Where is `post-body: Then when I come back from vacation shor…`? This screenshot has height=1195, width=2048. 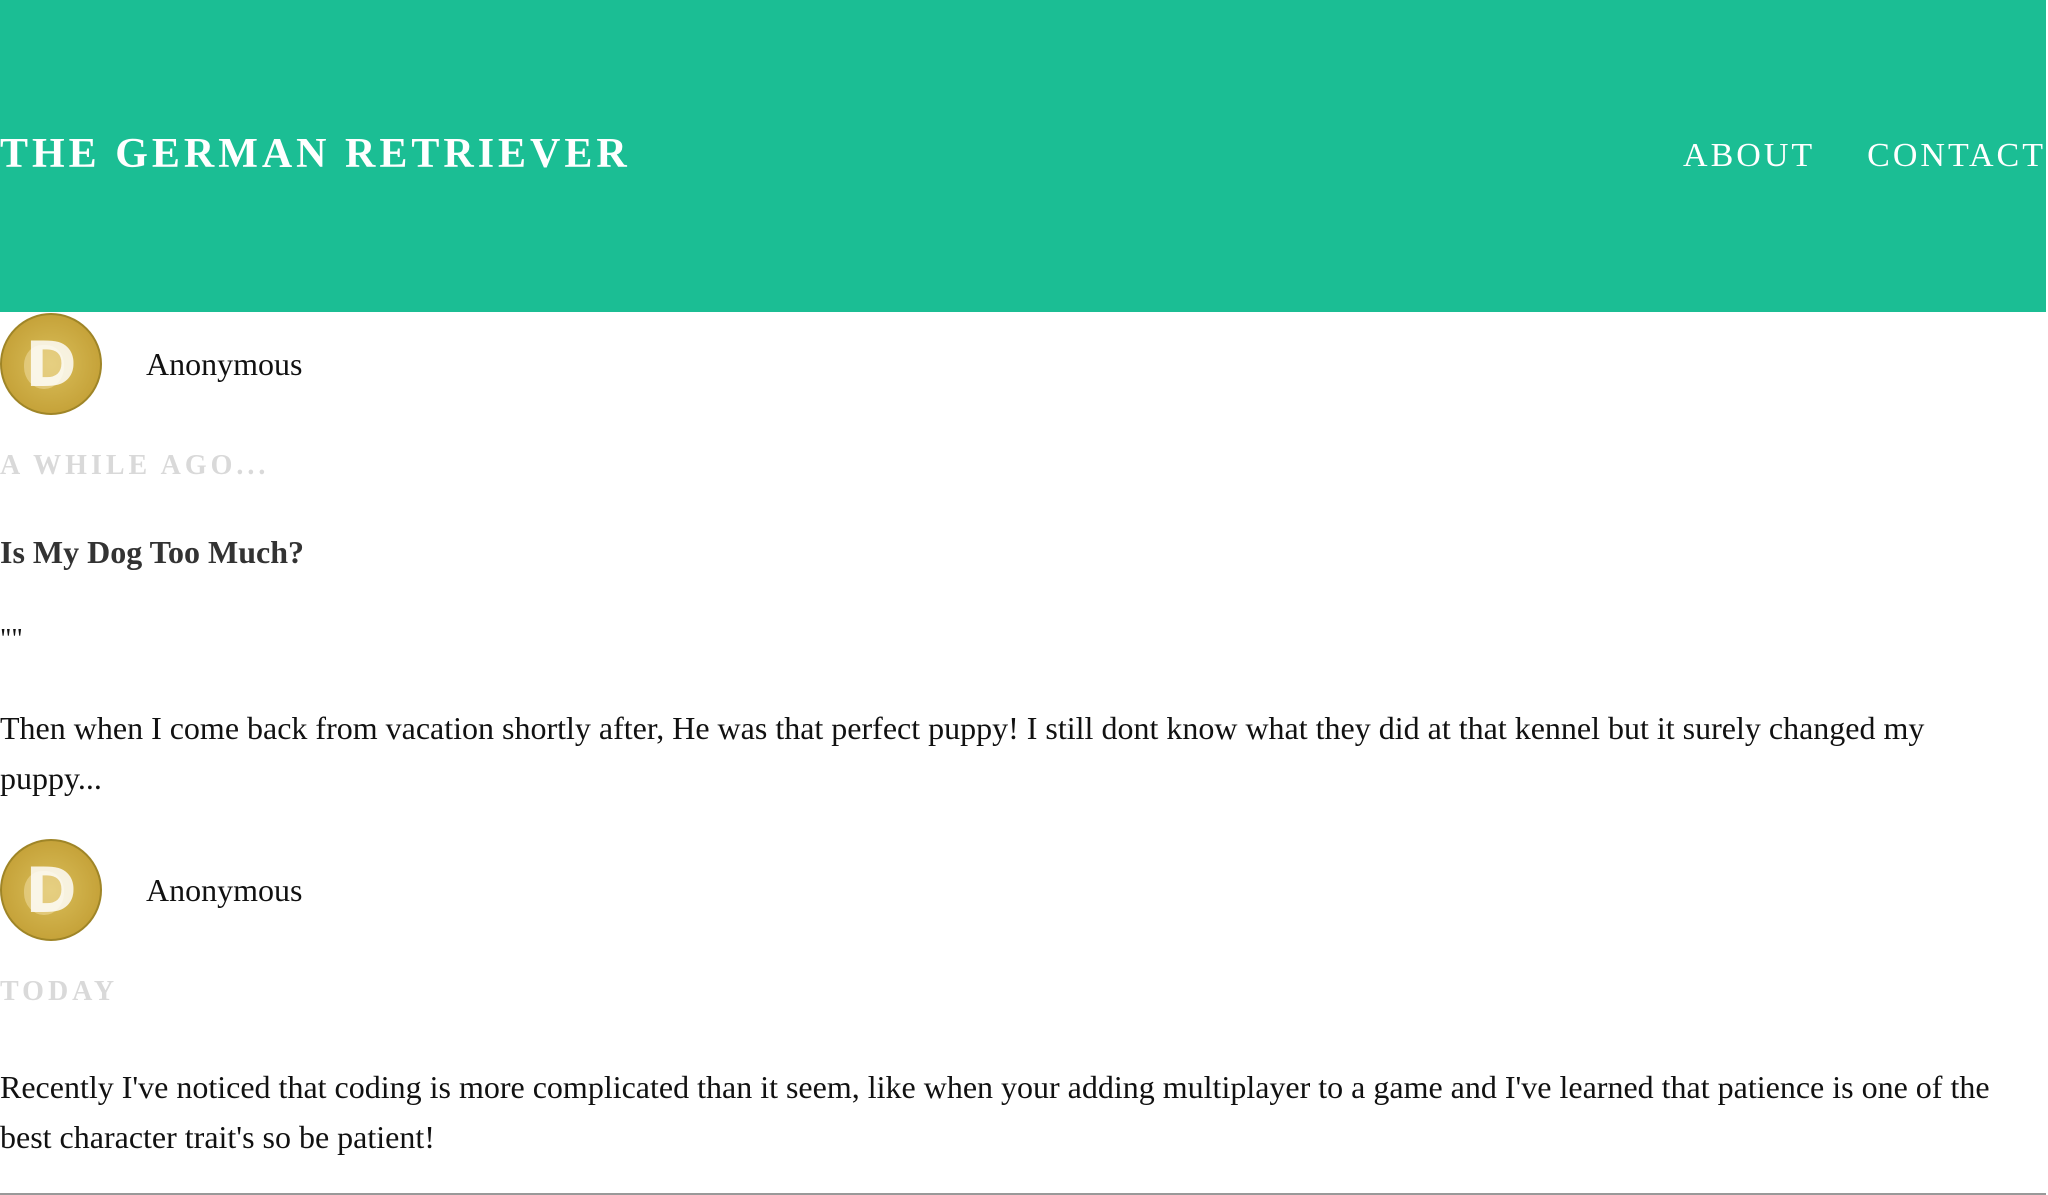
post-body: Then when I come back from vacation shor… is located at coordinates (962, 753).